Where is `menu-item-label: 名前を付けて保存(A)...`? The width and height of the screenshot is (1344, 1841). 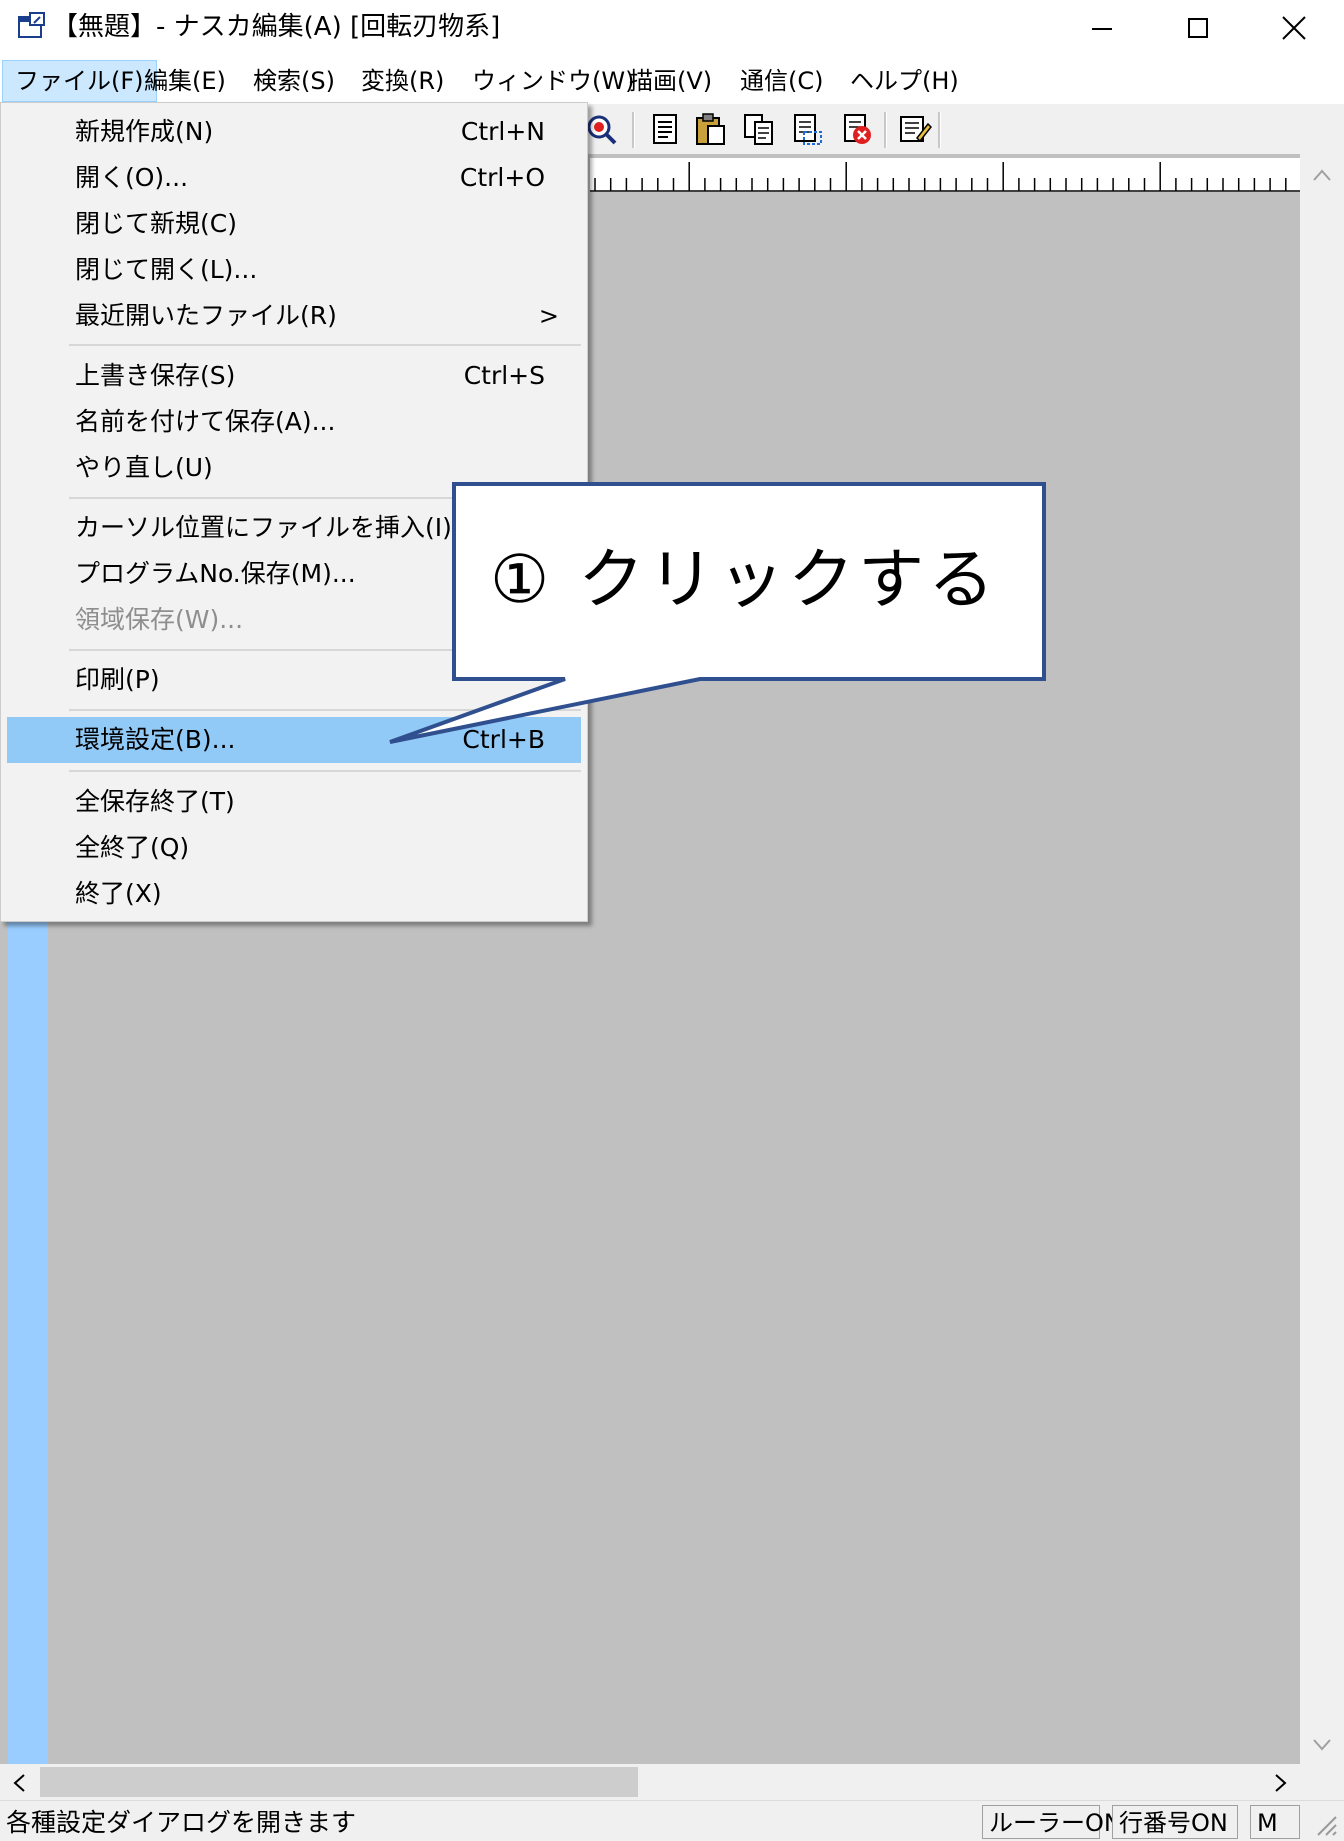
menu-item-label: 名前を付けて保存(A)... is located at coordinates (205, 421).